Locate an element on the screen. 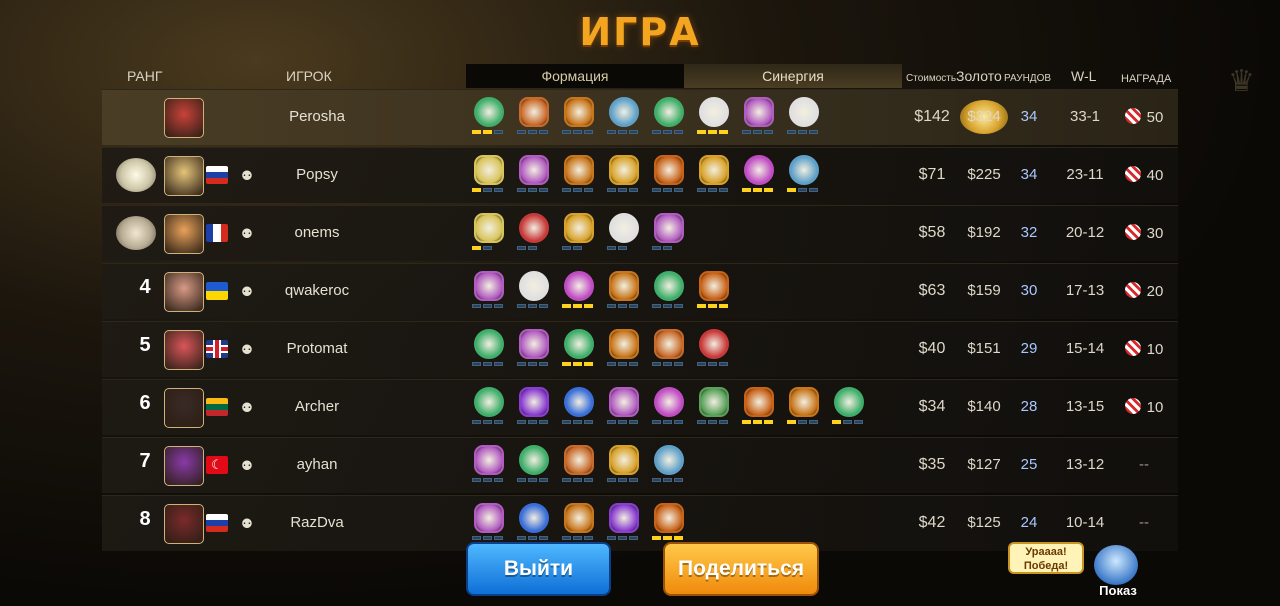 The image size is (1280, 606). table-row: ⚉ Popsy $71 $225 34 23-11 40 is located at coordinates (640, 175).